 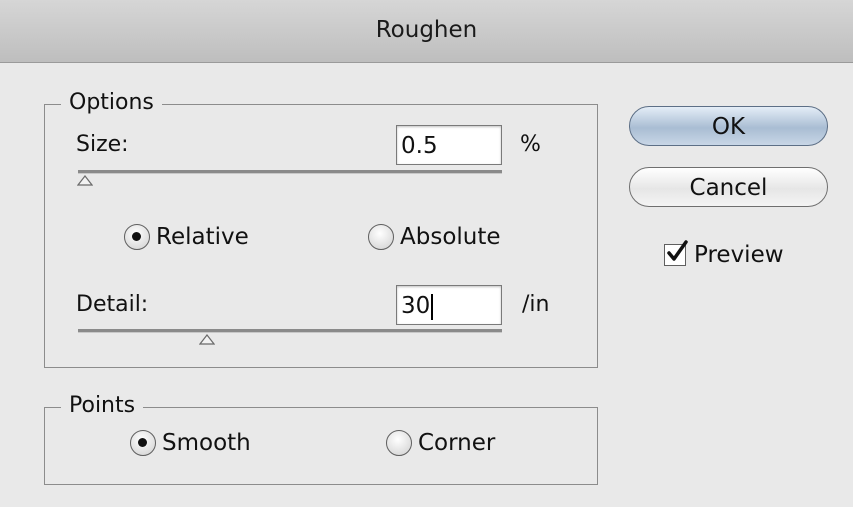 What do you see at coordinates (449, 305) in the screenshot?
I see `detail-input: 30` at bounding box center [449, 305].